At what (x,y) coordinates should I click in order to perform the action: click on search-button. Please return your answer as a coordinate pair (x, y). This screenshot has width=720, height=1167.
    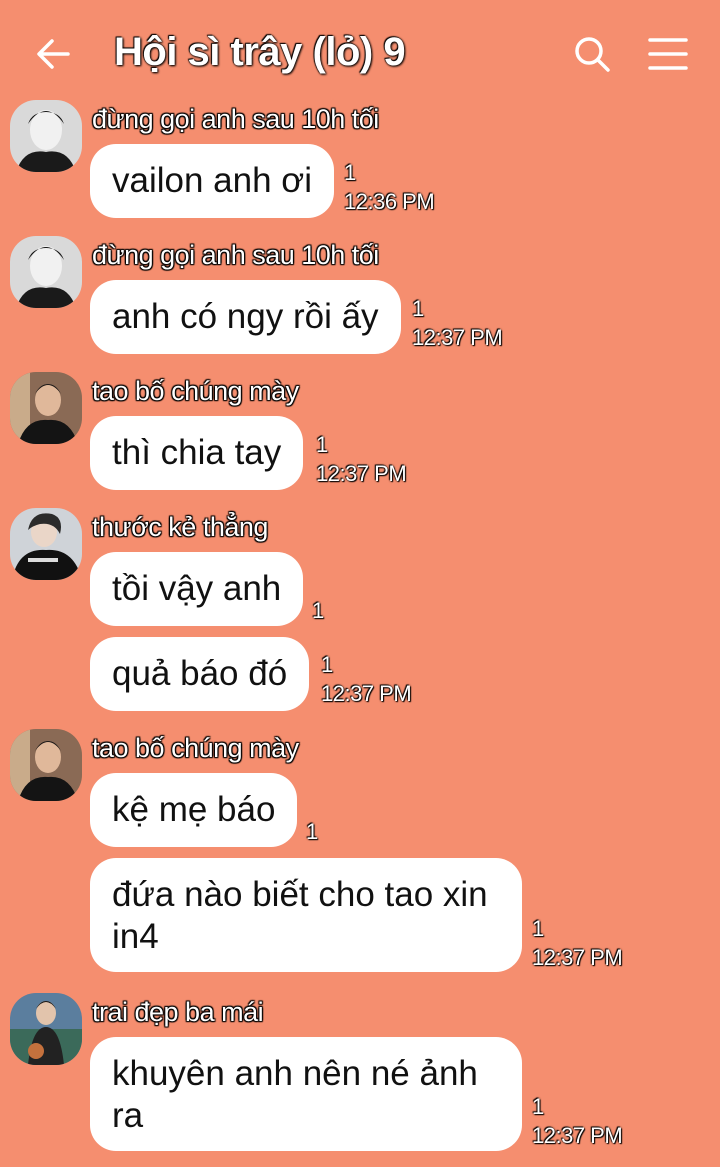
    Looking at the image, I should click on (592, 54).